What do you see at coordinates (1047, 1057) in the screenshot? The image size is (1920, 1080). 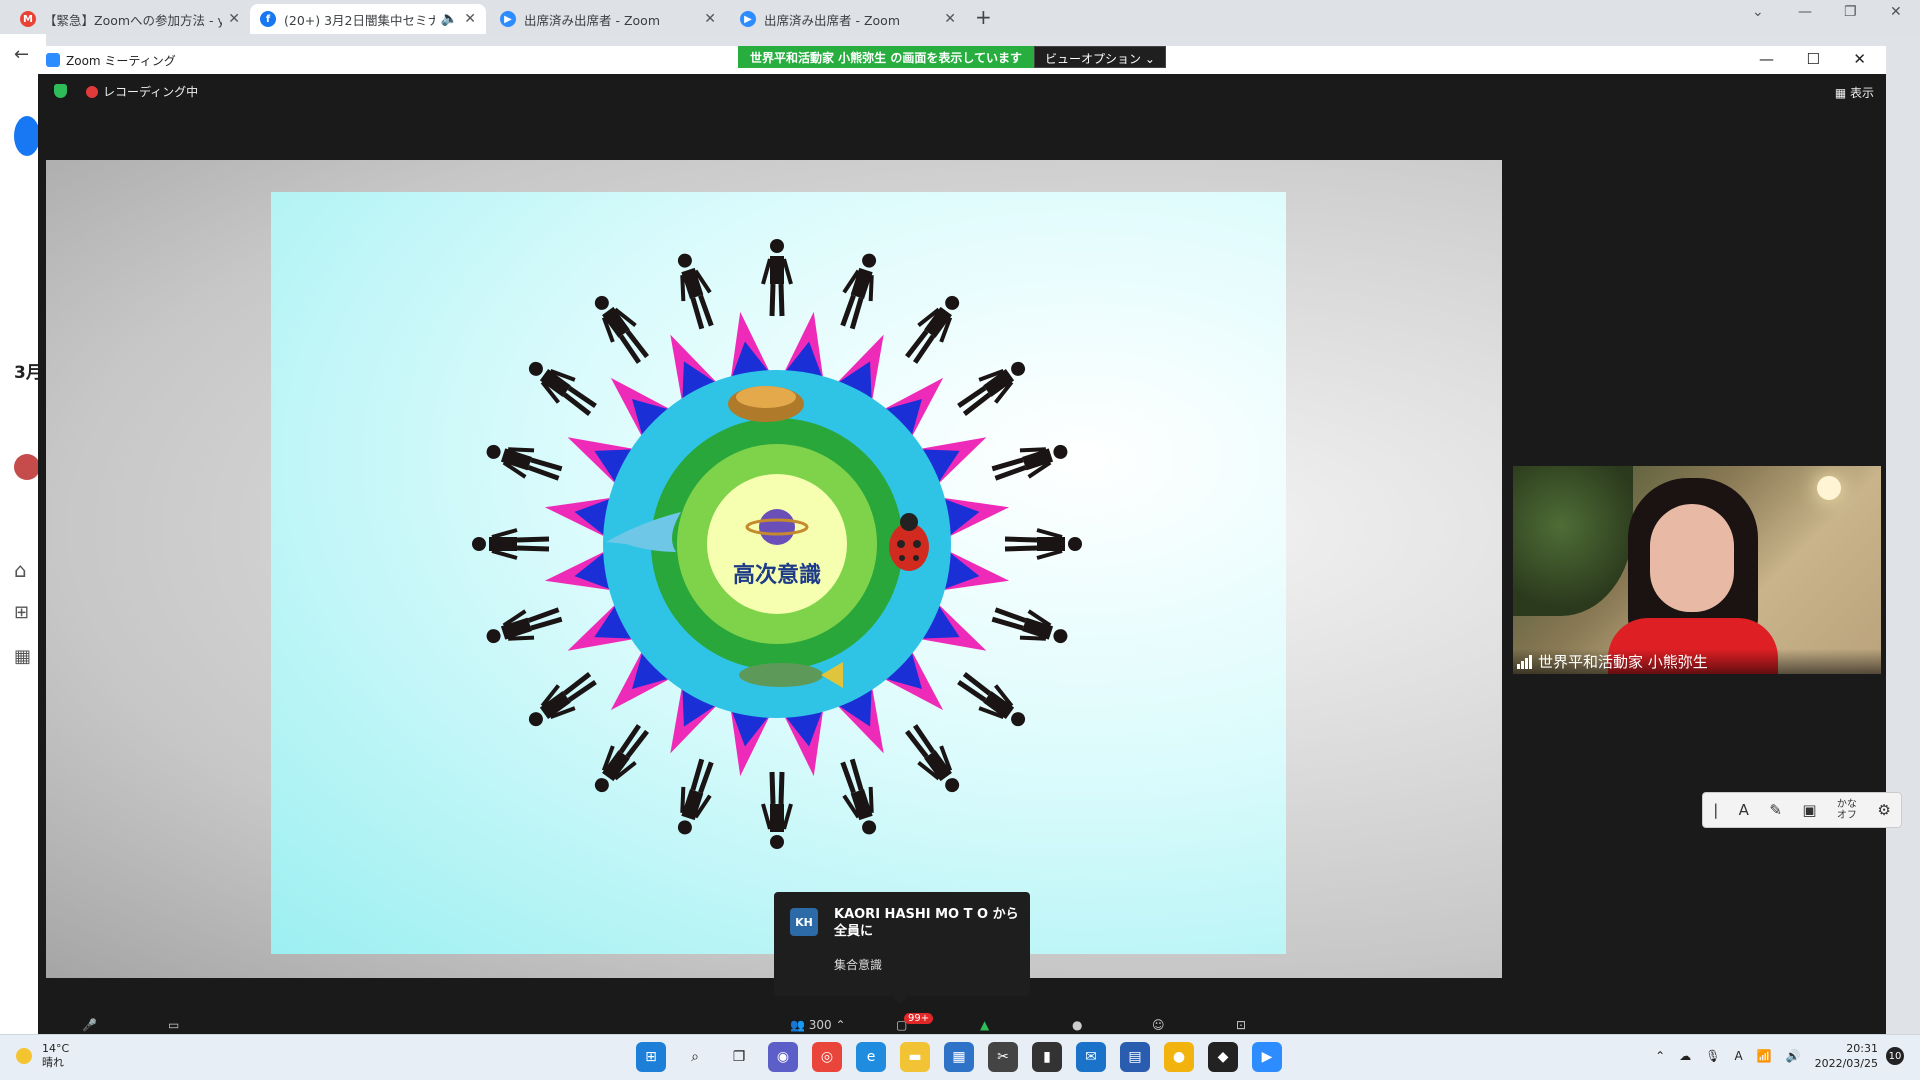 I see `media-icon: ▮` at bounding box center [1047, 1057].